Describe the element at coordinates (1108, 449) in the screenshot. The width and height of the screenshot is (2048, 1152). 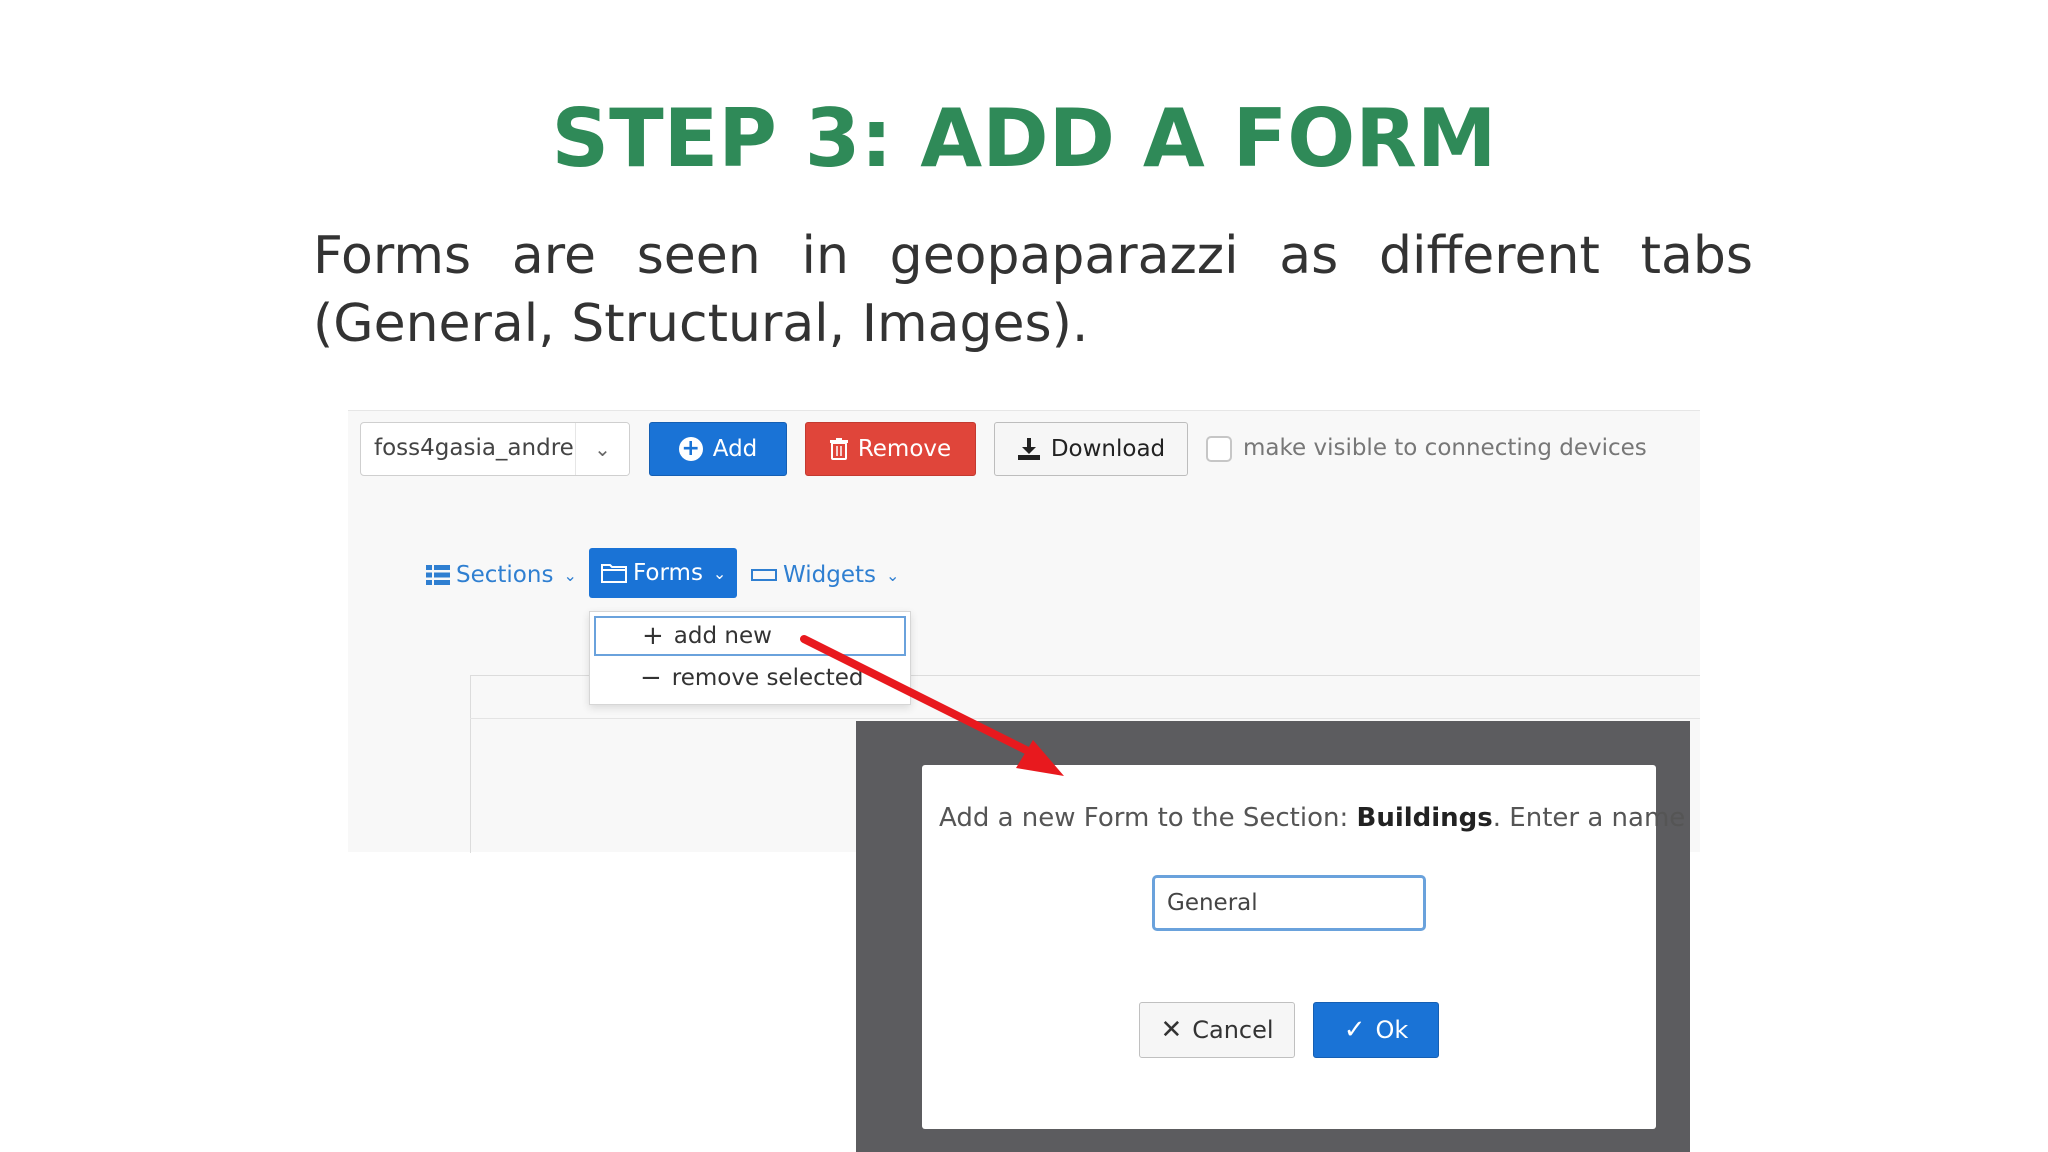
I see `download-button-label: Download` at that location.